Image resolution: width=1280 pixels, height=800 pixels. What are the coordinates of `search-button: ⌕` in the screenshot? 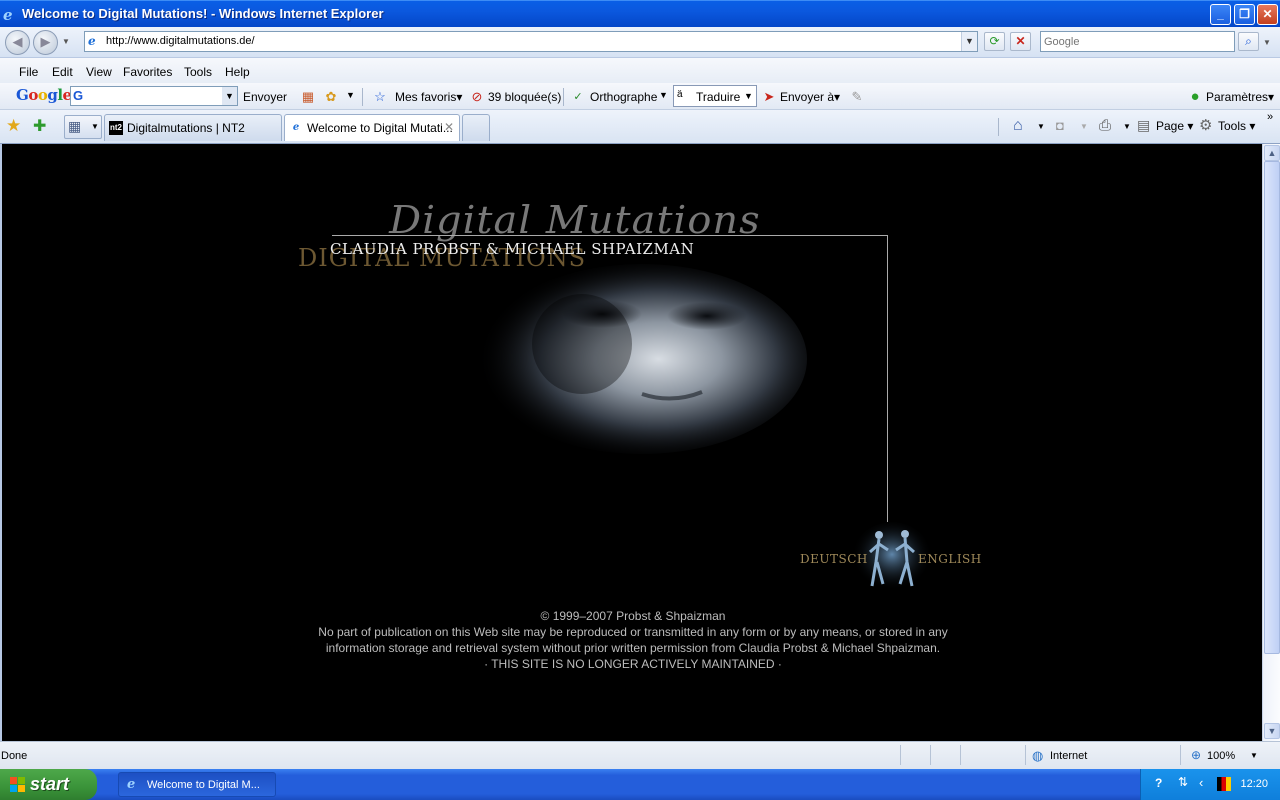 It's located at (1248, 41).